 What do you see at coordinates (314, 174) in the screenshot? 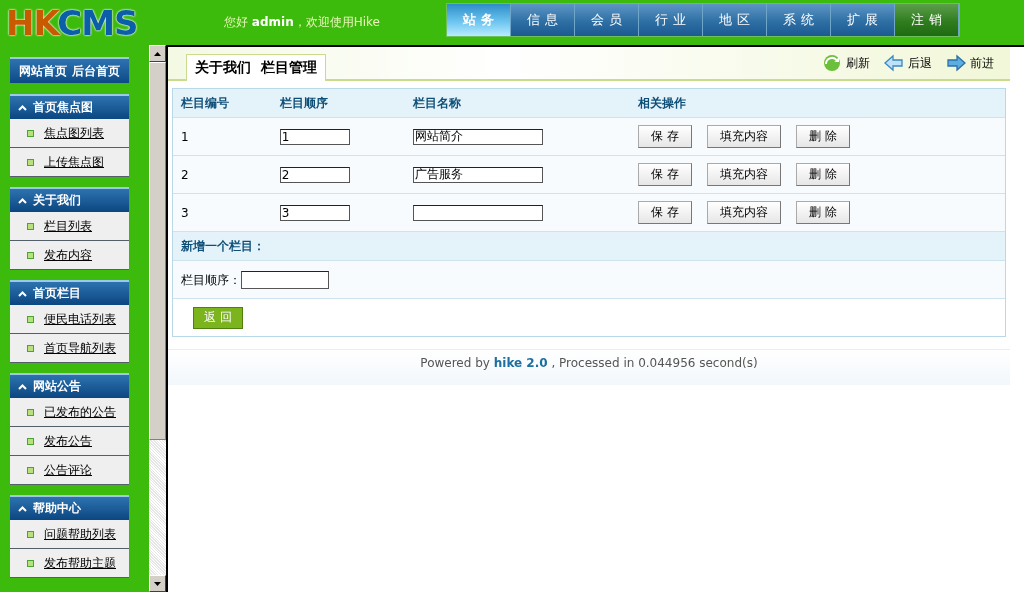
I see `order-input: 2` at bounding box center [314, 174].